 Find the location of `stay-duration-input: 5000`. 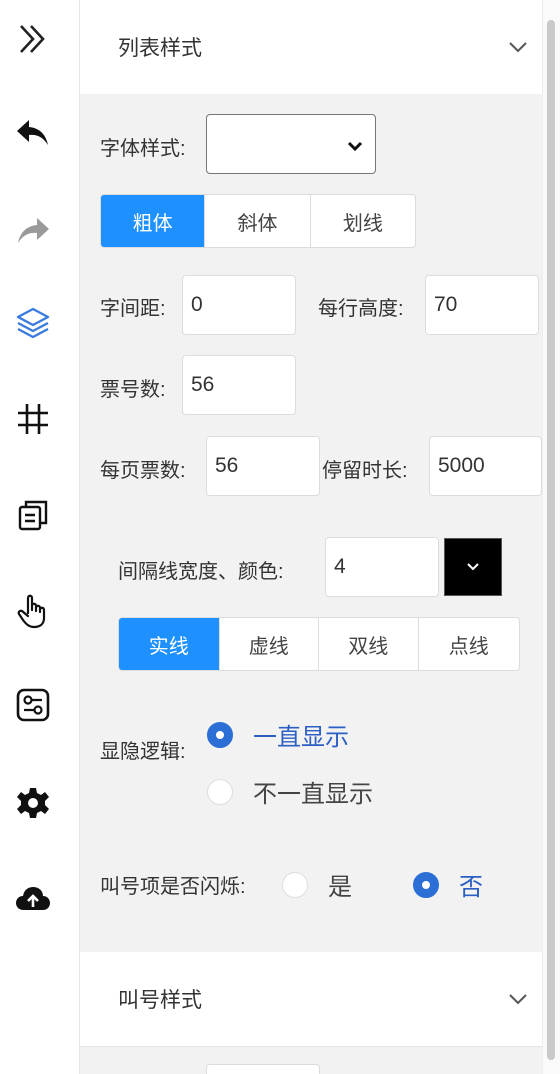

stay-duration-input: 5000 is located at coordinates (485, 466).